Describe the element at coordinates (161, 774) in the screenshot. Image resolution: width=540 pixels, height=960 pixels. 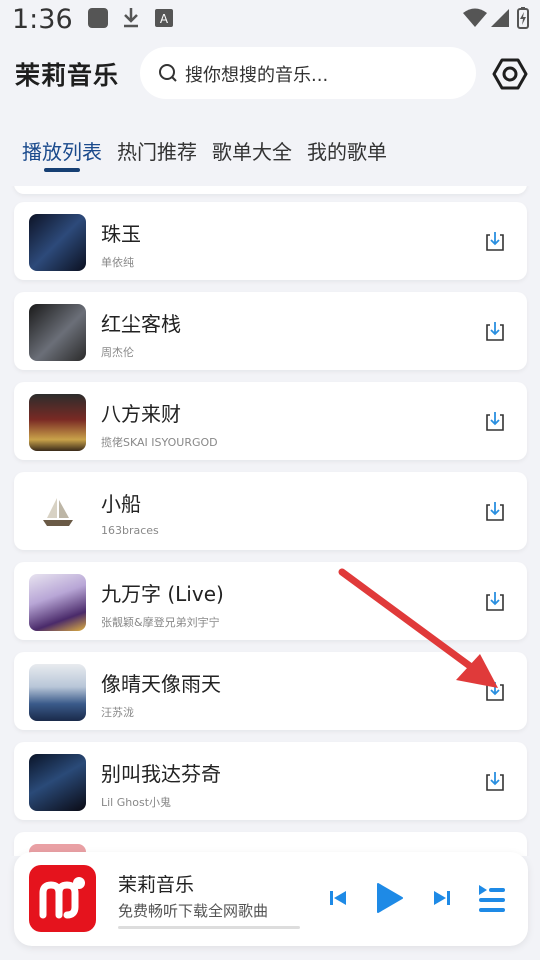
I see `song-title: 别叫我达芬奇` at that location.